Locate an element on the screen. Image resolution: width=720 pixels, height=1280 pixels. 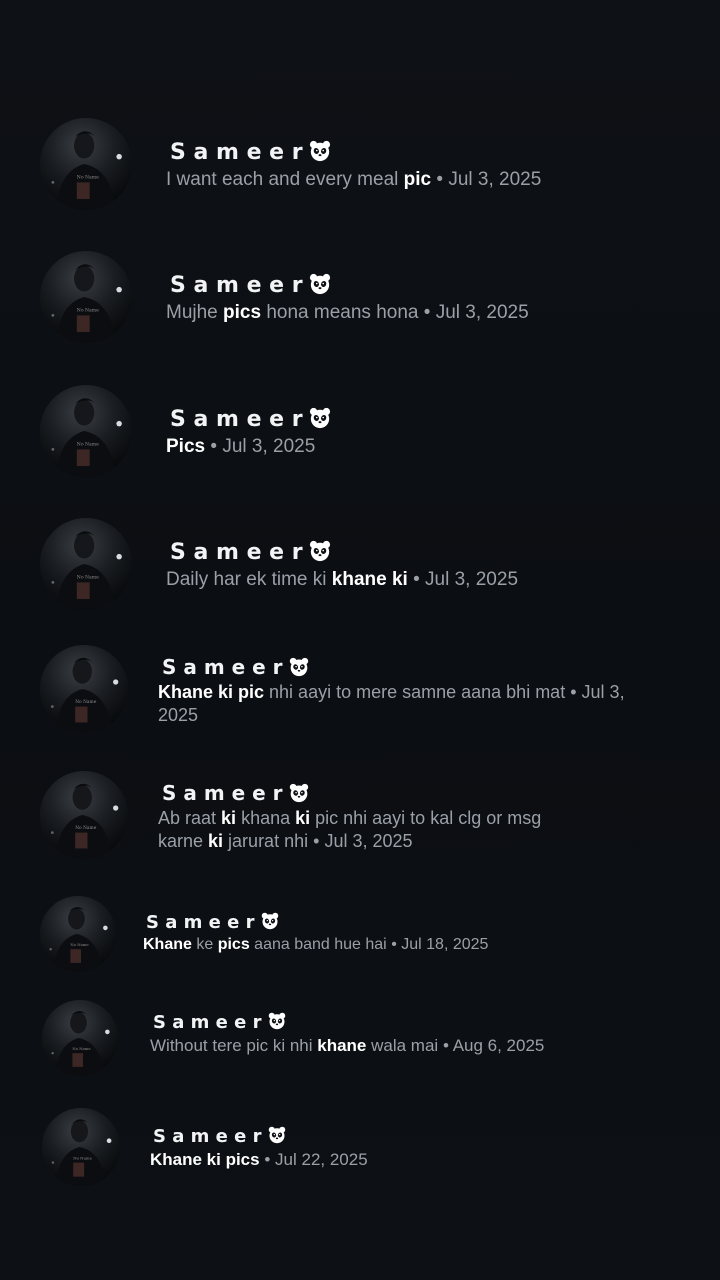
snippet-text: nhi aayi to mere samne aana bhi mat is located at coordinates (415, 692).